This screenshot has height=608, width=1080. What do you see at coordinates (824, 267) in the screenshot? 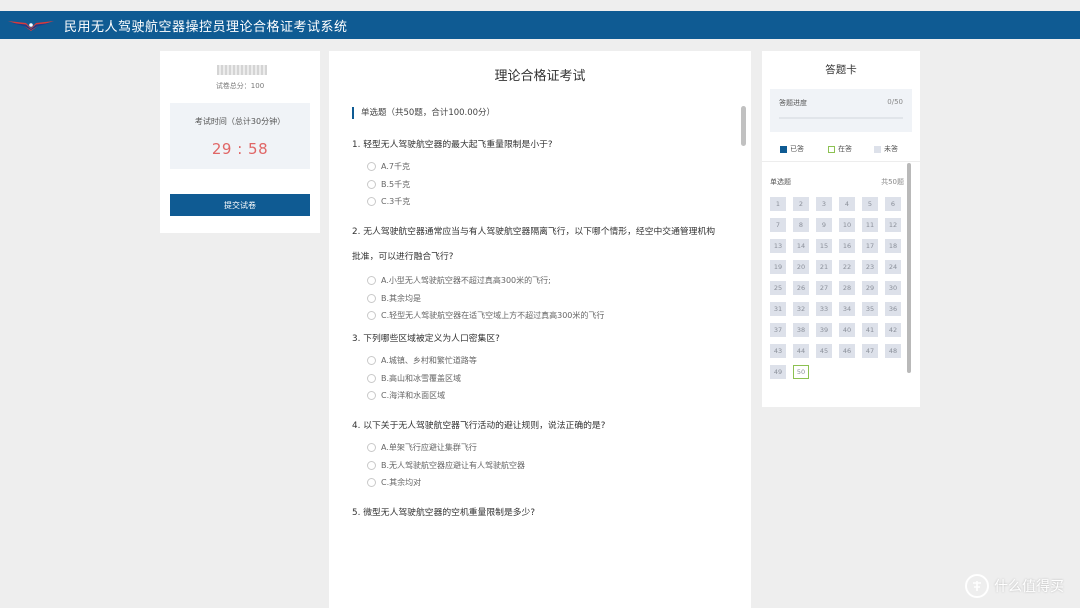
I see `question-number-21: 21` at bounding box center [824, 267].